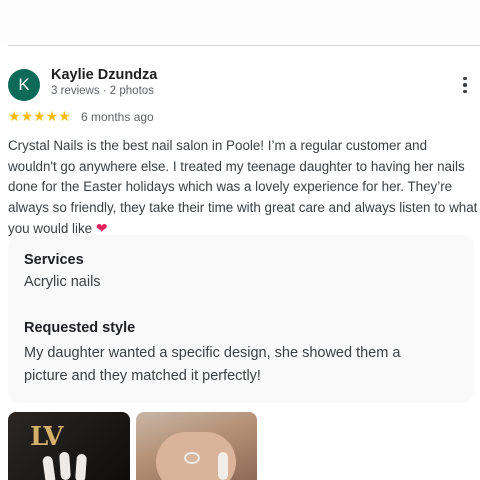 This screenshot has width=480, height=480. I want to click on avatar: K, so click(24, 85).